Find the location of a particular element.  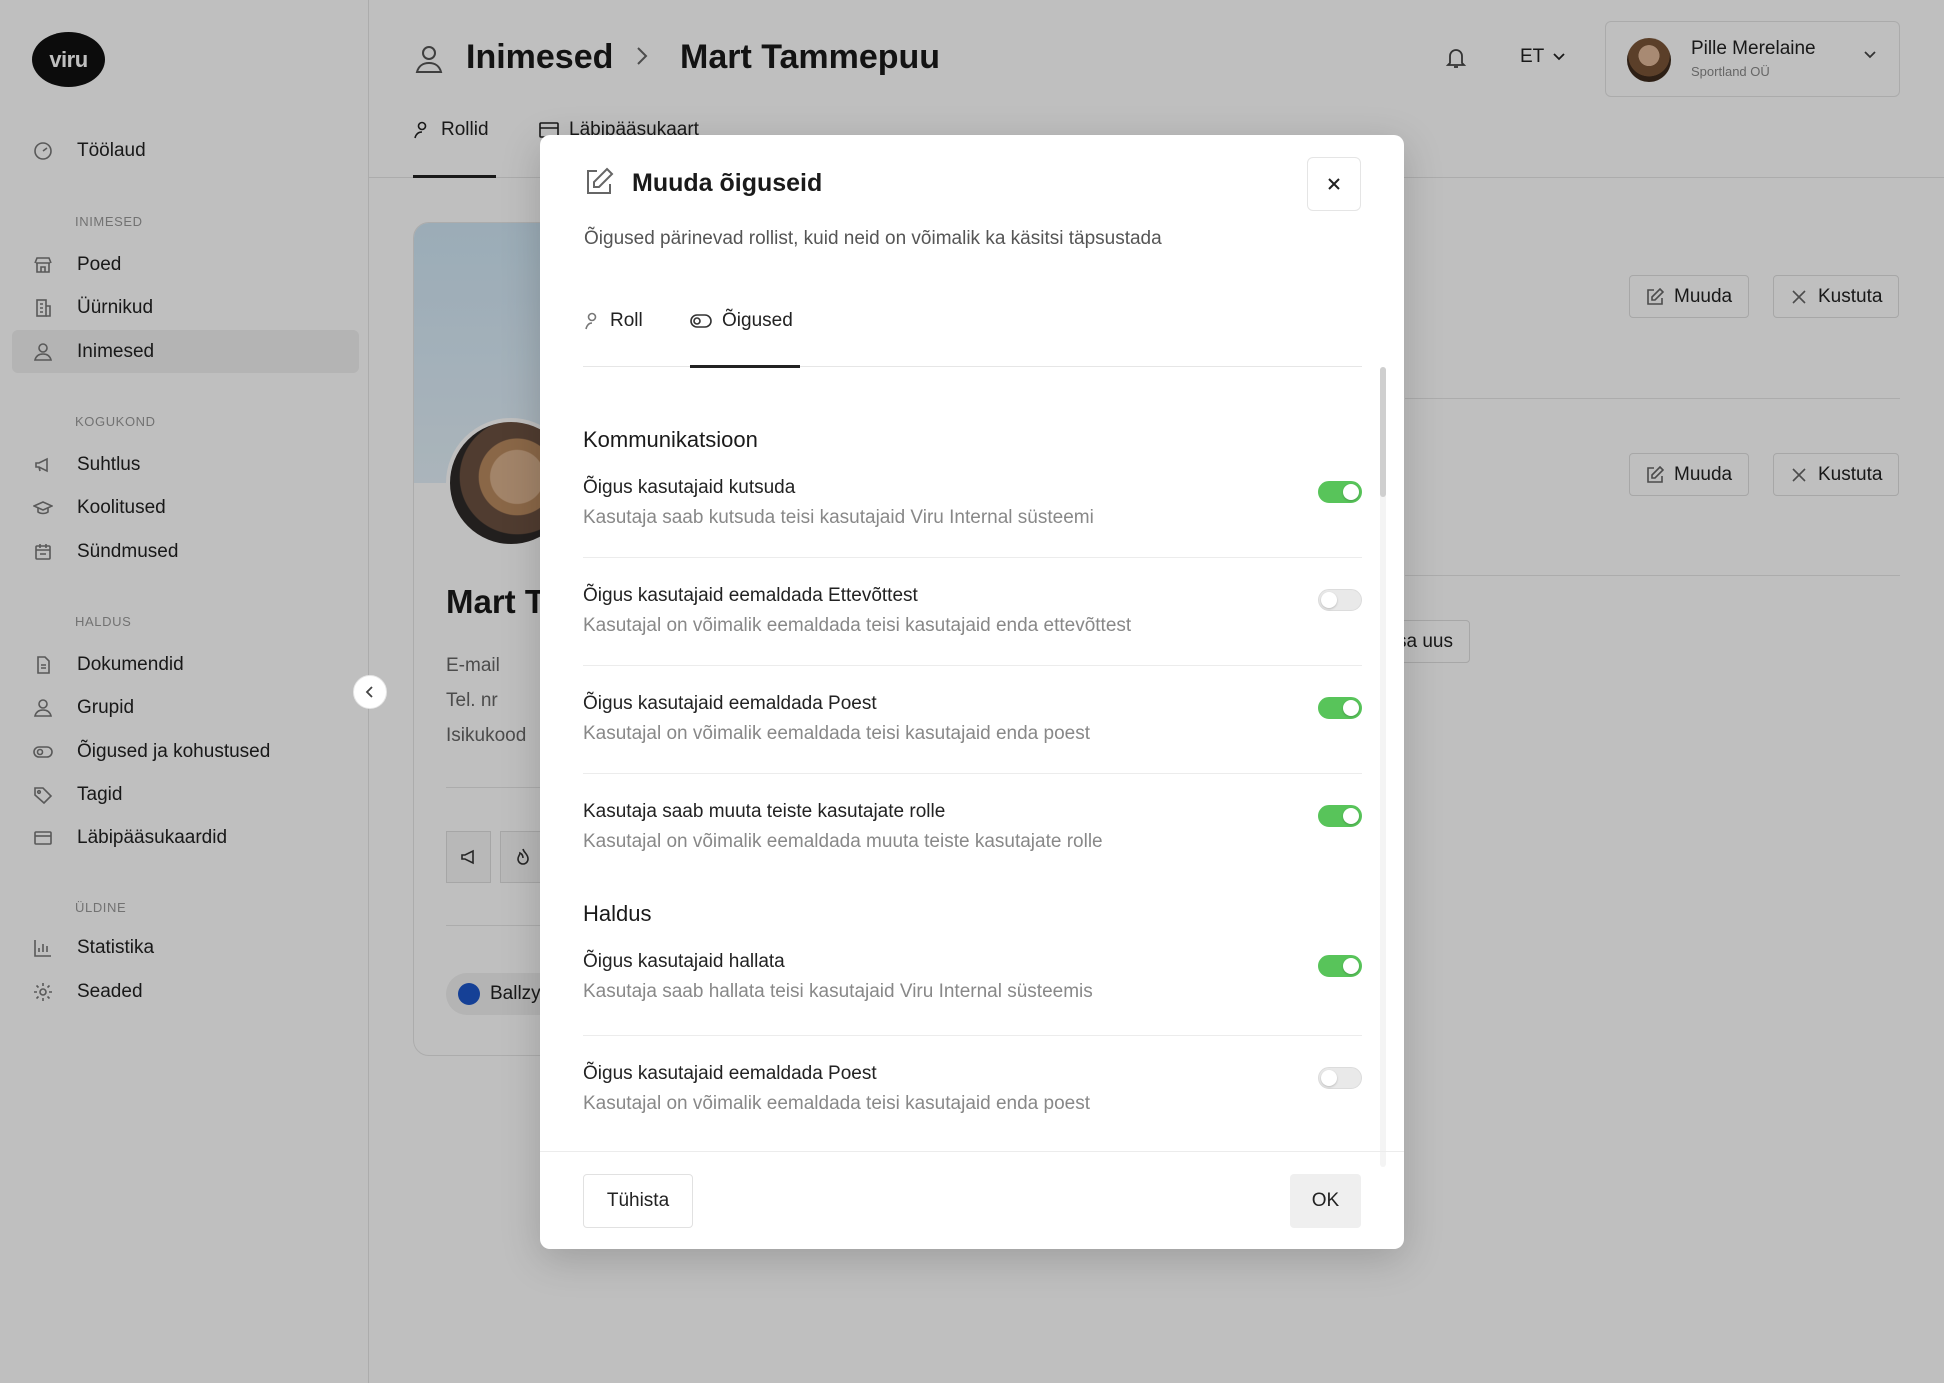

permission-title: Õigus kasutajaid eemaldada Ettevõttest is located at coordinates (750, 595).